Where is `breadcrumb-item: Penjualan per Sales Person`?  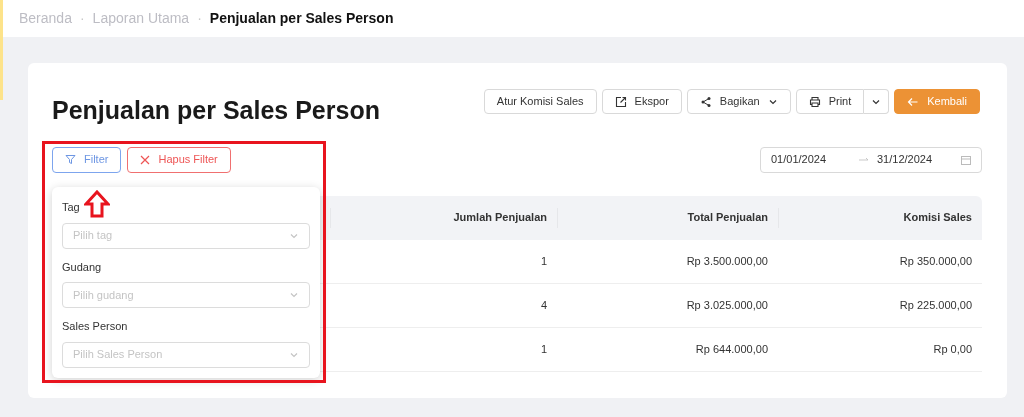
breadcrumb-item: Penjualan per Sales Person is located at coordinates (301, 18).